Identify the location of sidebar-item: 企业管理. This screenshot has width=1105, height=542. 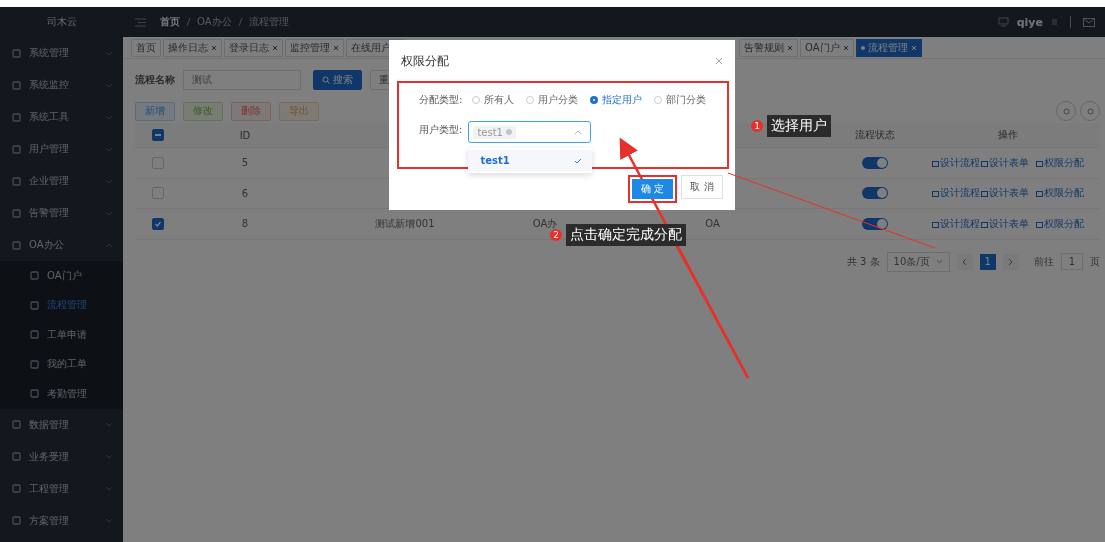
(61, 181).